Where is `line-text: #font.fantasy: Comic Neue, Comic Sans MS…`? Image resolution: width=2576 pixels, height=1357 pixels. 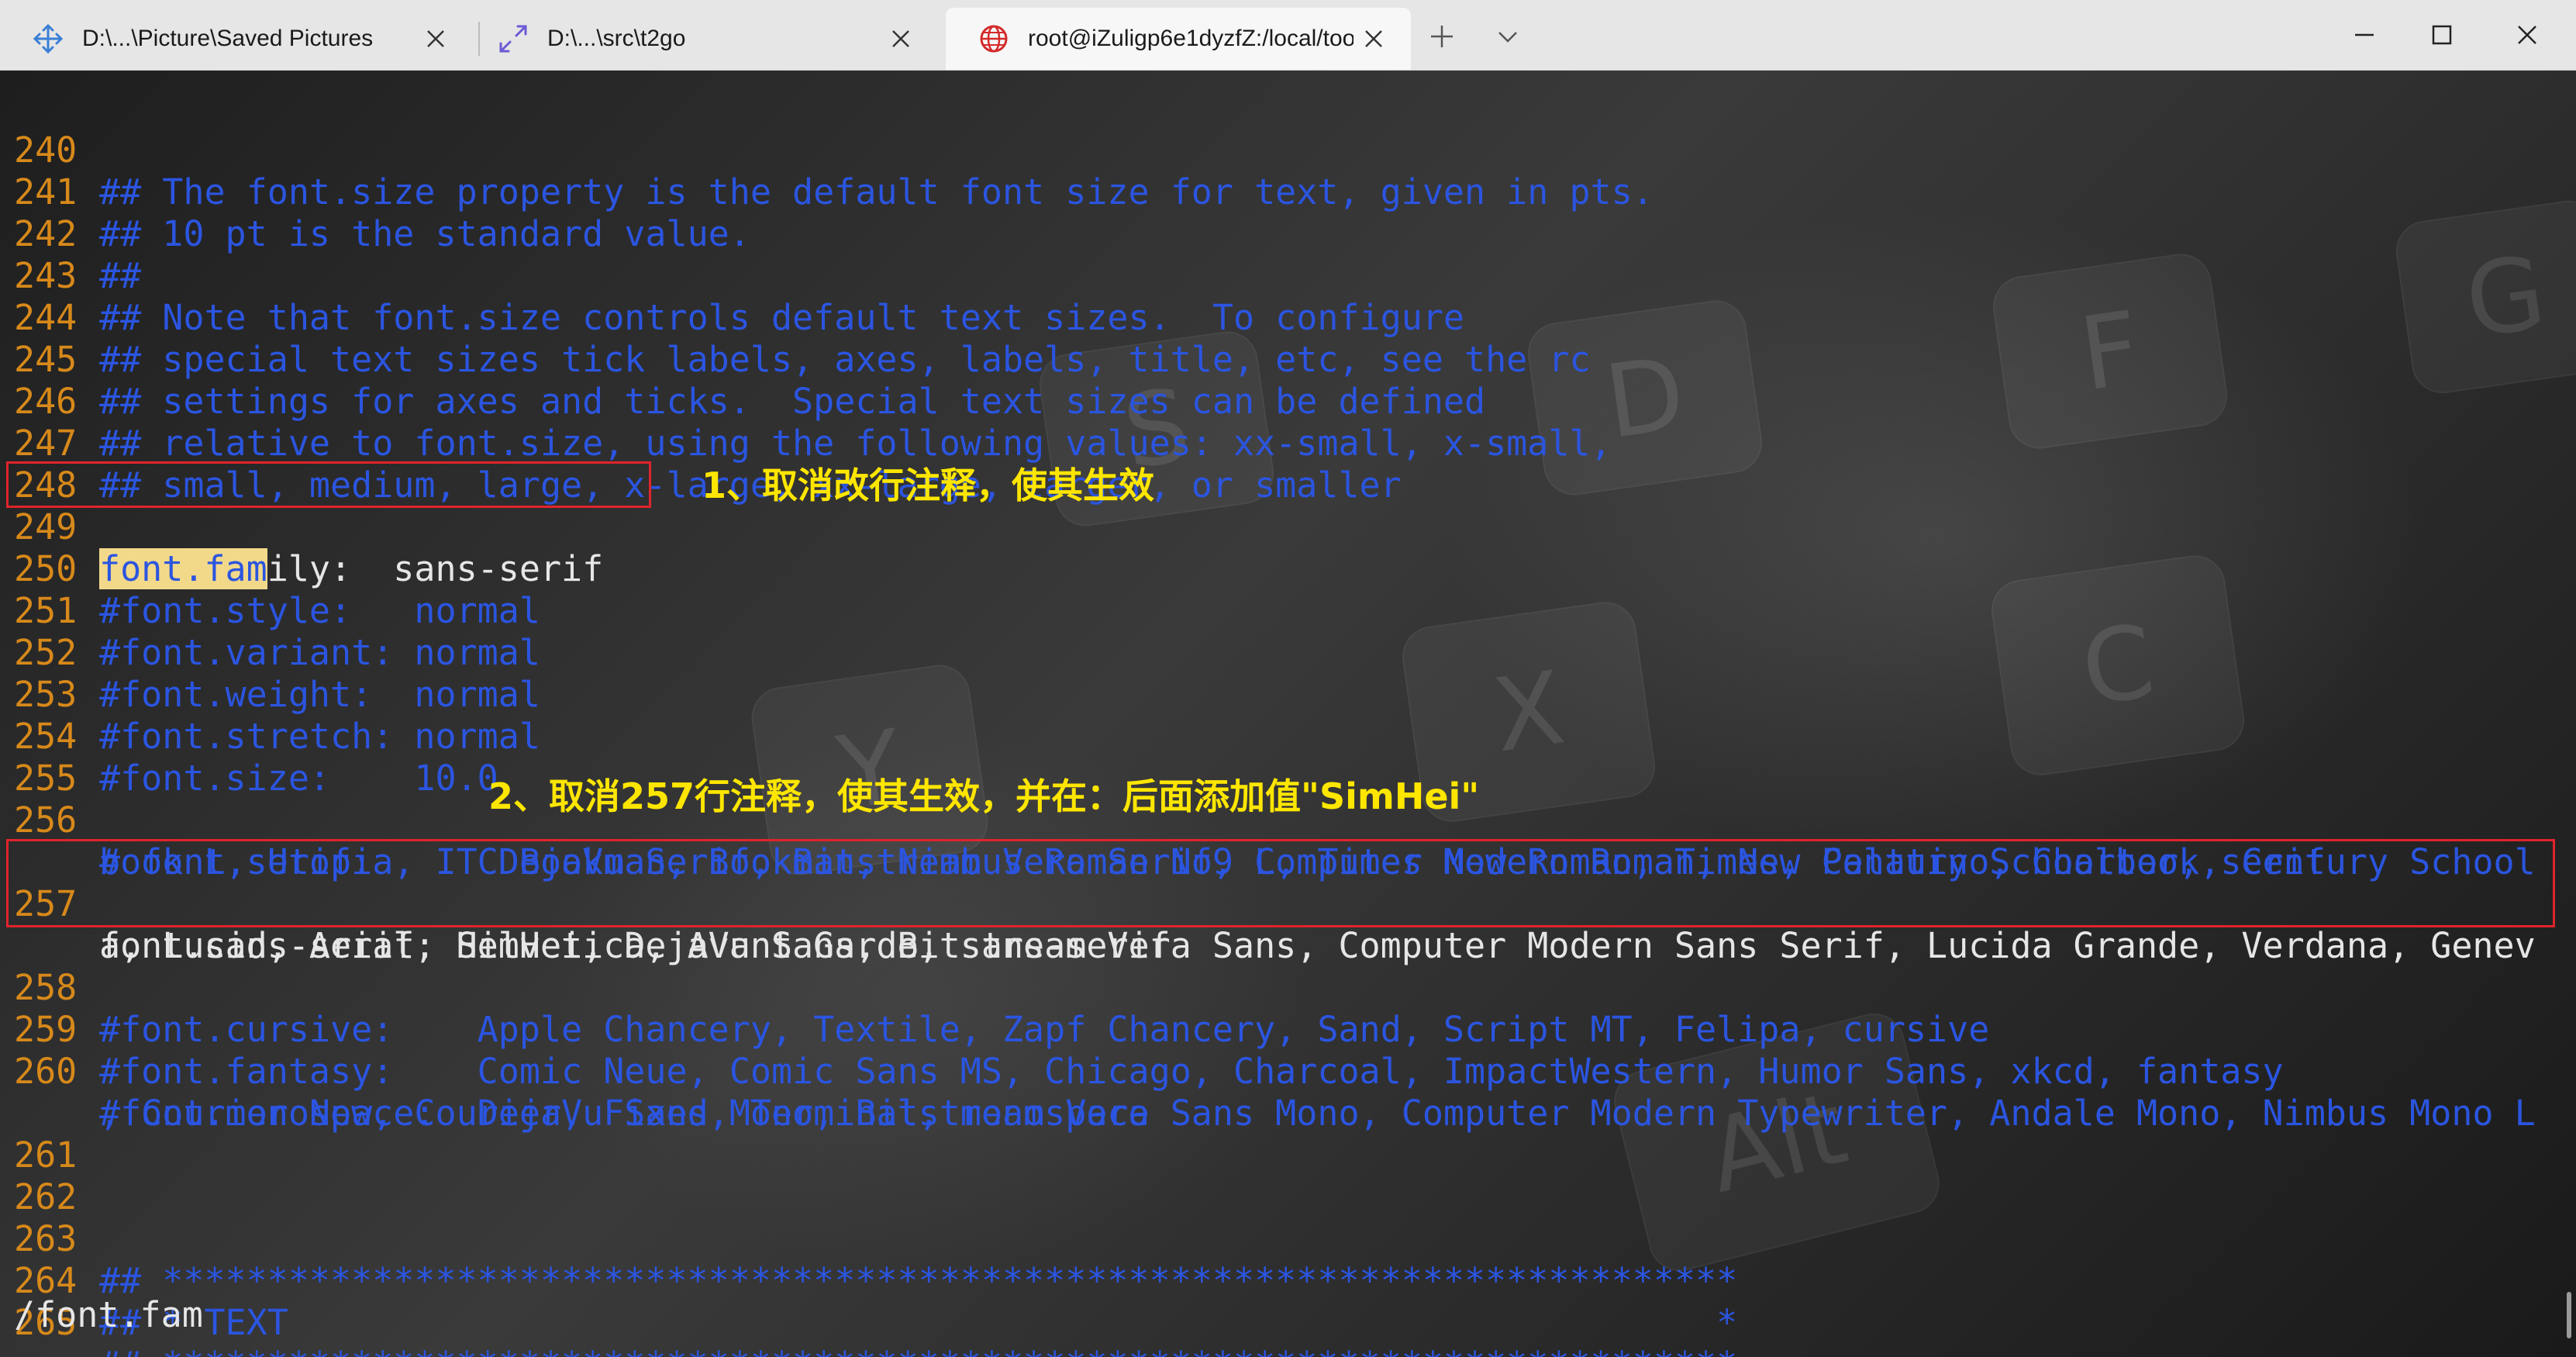 line-text: #font.fantasy: Comic Neue, Comic Sans MS… is located at coordinates (1191, 1071).